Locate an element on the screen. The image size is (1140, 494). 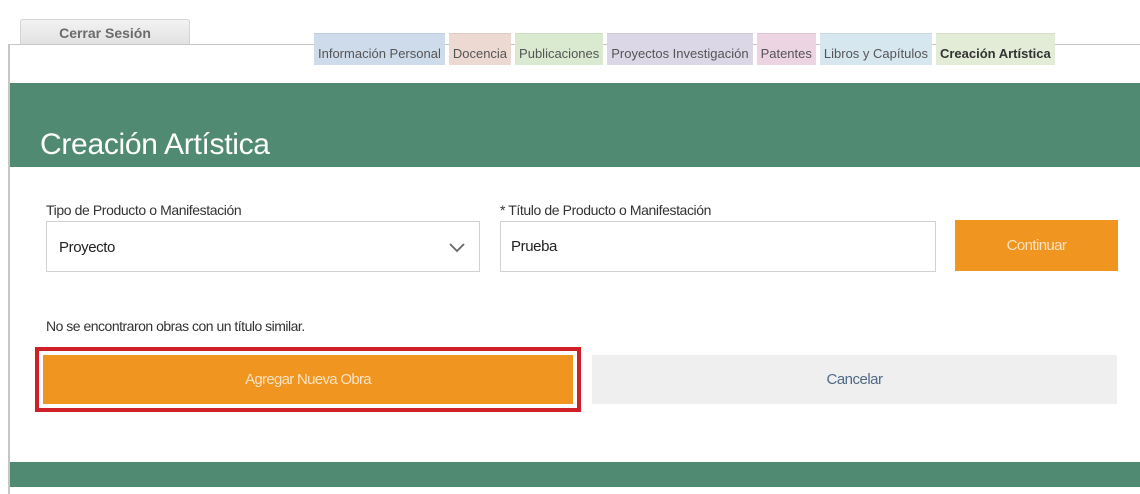
title-label: * Título de Producto o Manifestación is located at coordinates (606, 210).